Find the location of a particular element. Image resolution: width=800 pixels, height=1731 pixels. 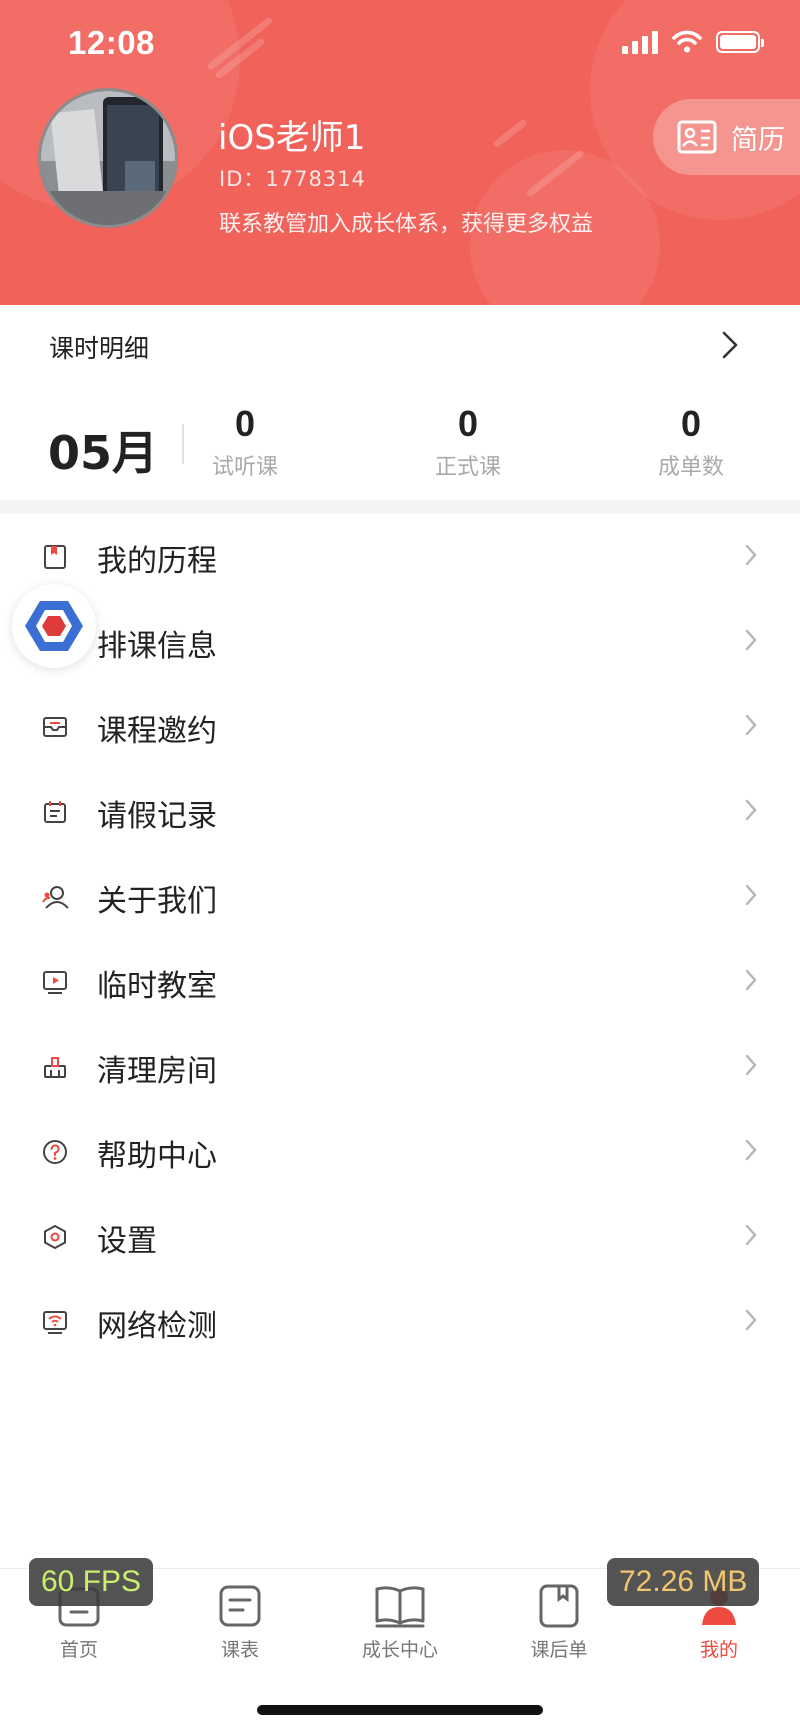

menu-item-temporary-classroom: 临时教室 is located at coordinates (400, 981).